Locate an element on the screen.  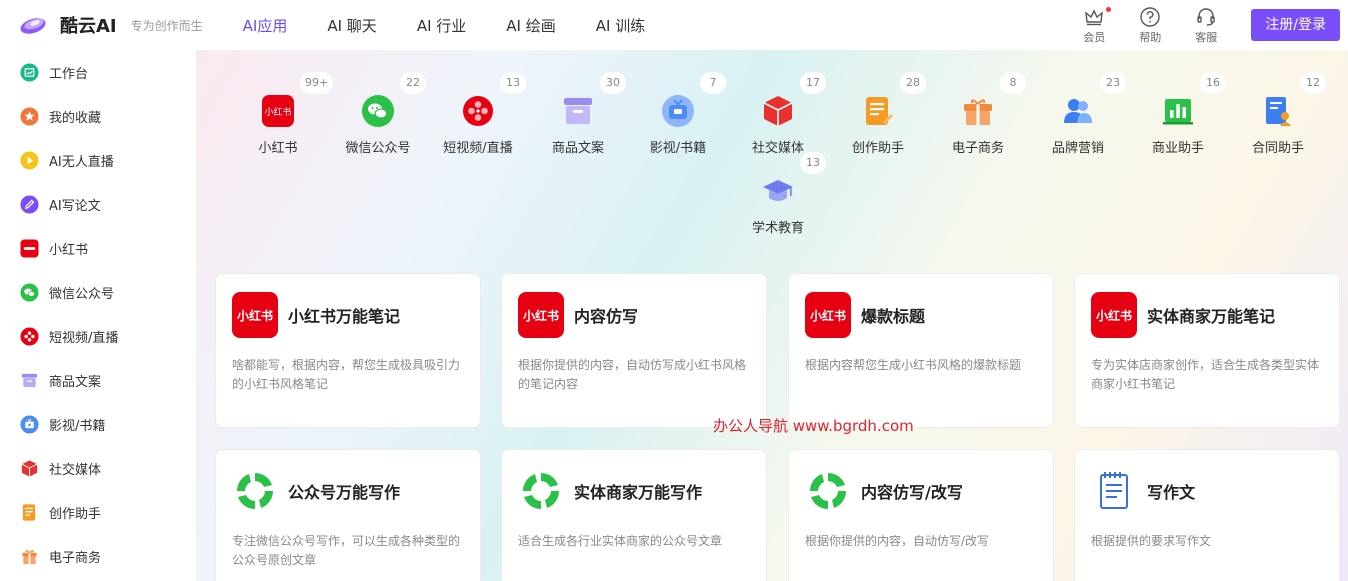
sidebar-item-label: 我的收藏 is located at coordinates (75, 118).